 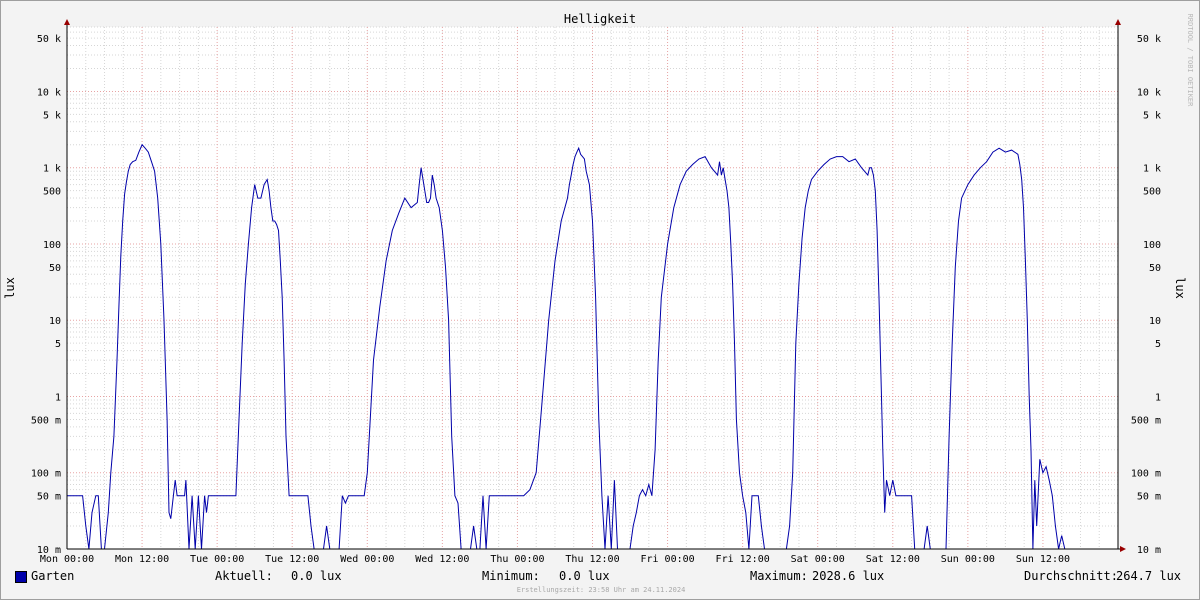 I want to click on y-tick-label: 1, so click(x=58, y=397).